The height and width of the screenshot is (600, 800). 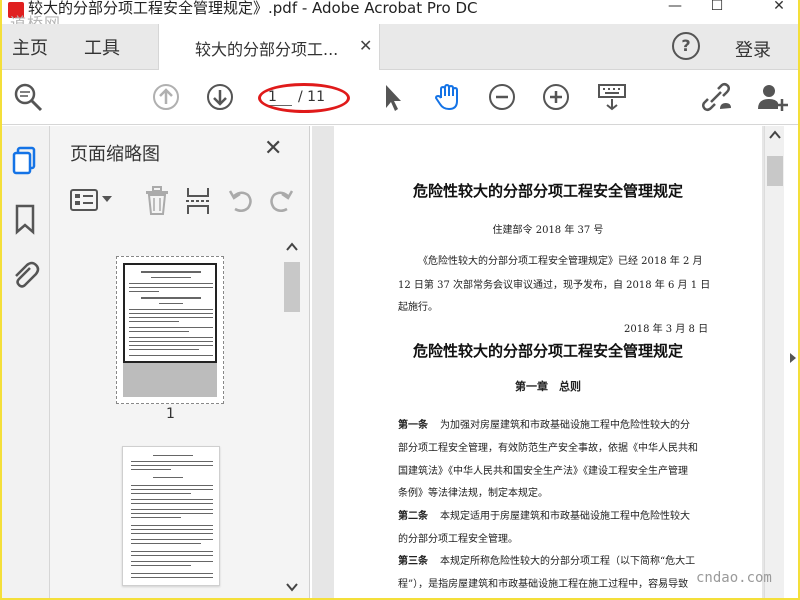 What do you see at coordinates (775, 135) in the screenshot?
I see `doc-scroll-up-icon` at bounding box center [775, 135].